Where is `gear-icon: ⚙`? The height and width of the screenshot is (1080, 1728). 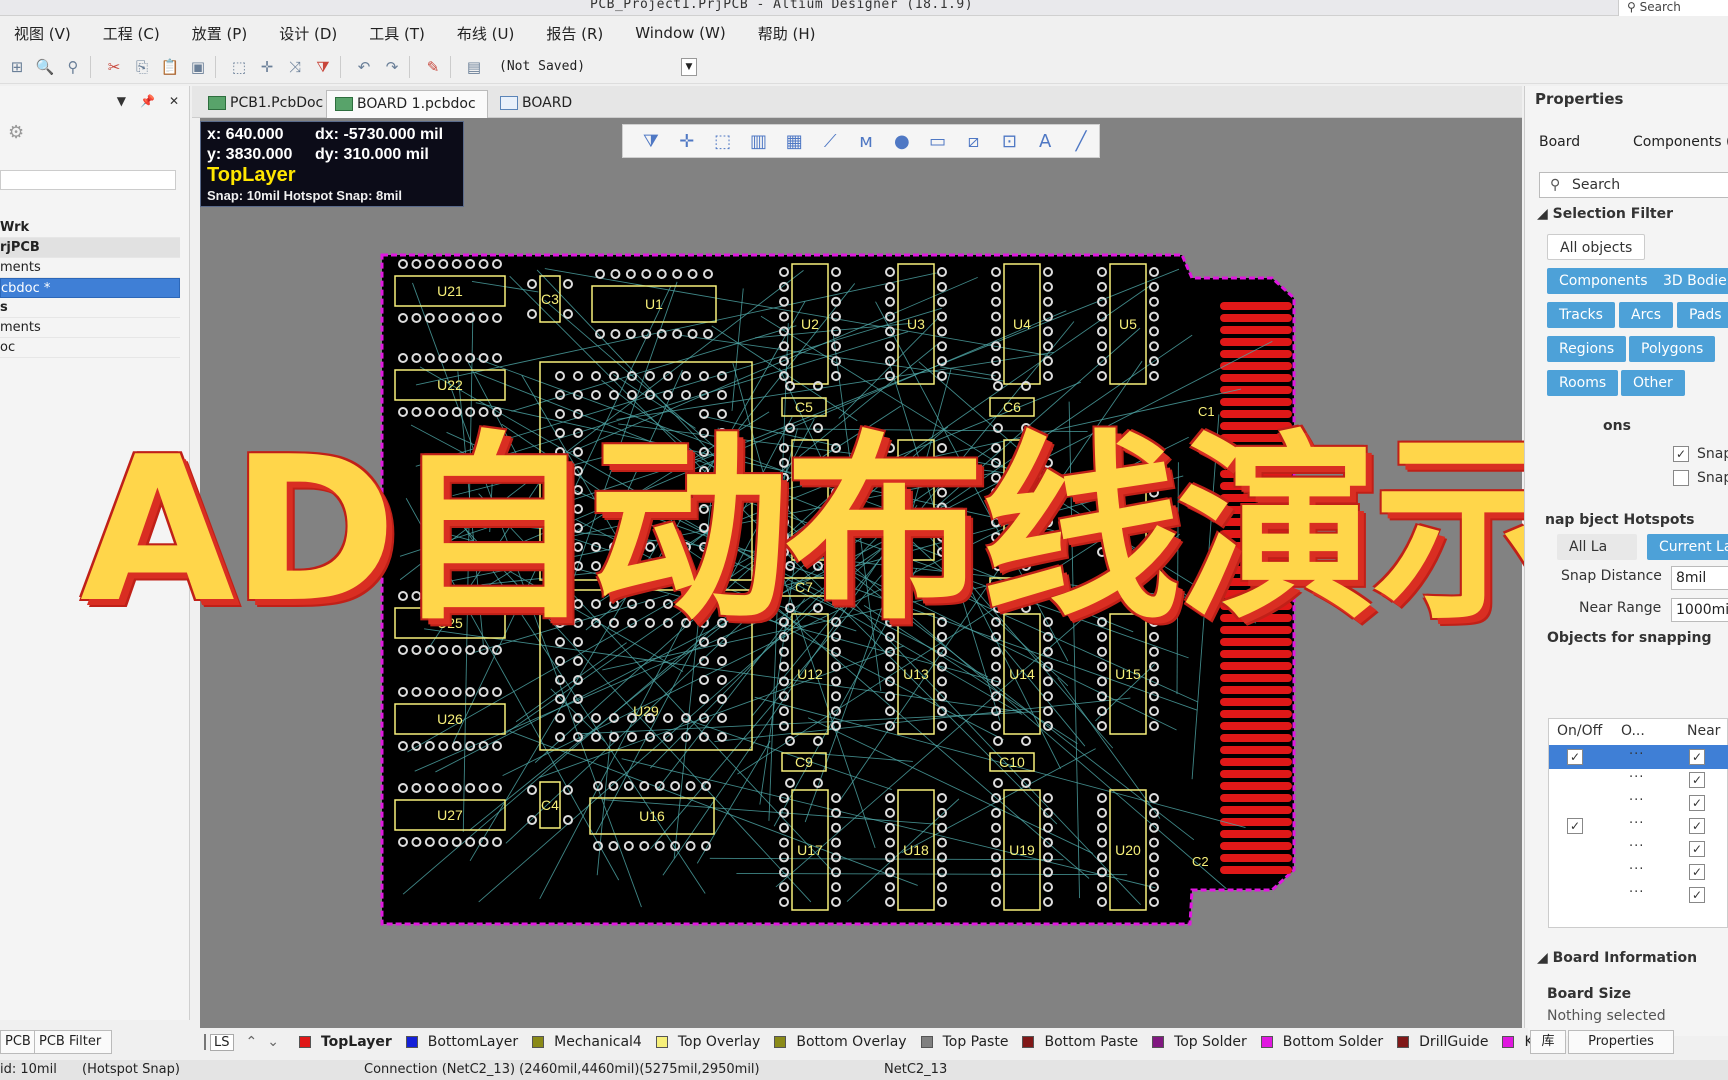 gear-icon: ⚙ is located at coordinates (16, 132).